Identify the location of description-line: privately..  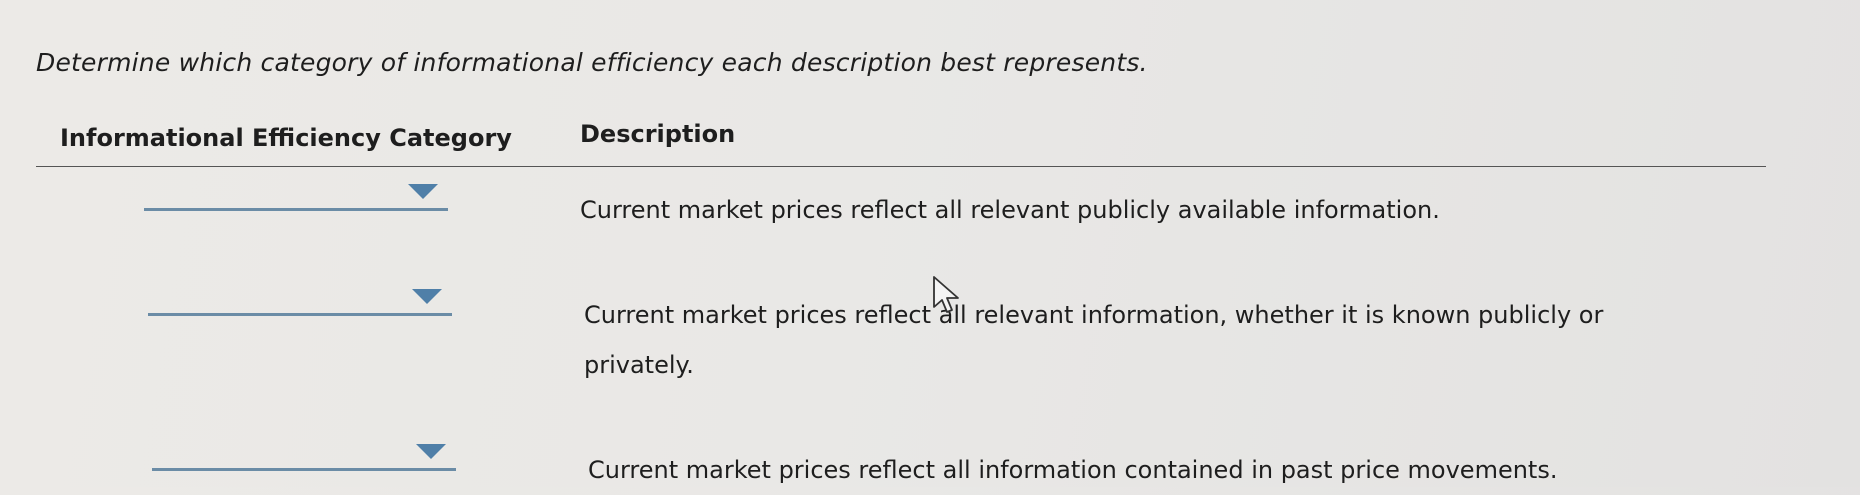
(639, 365).